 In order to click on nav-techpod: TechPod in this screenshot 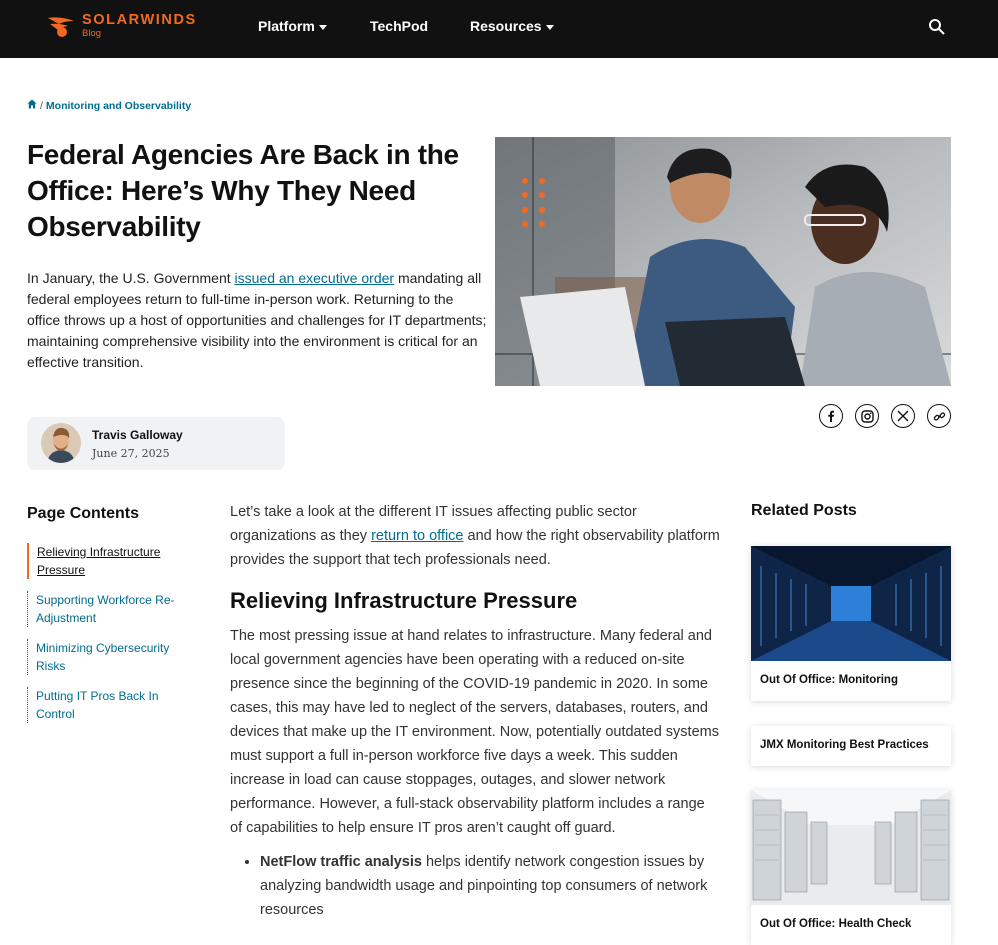, I will do `click(399, 26)`.